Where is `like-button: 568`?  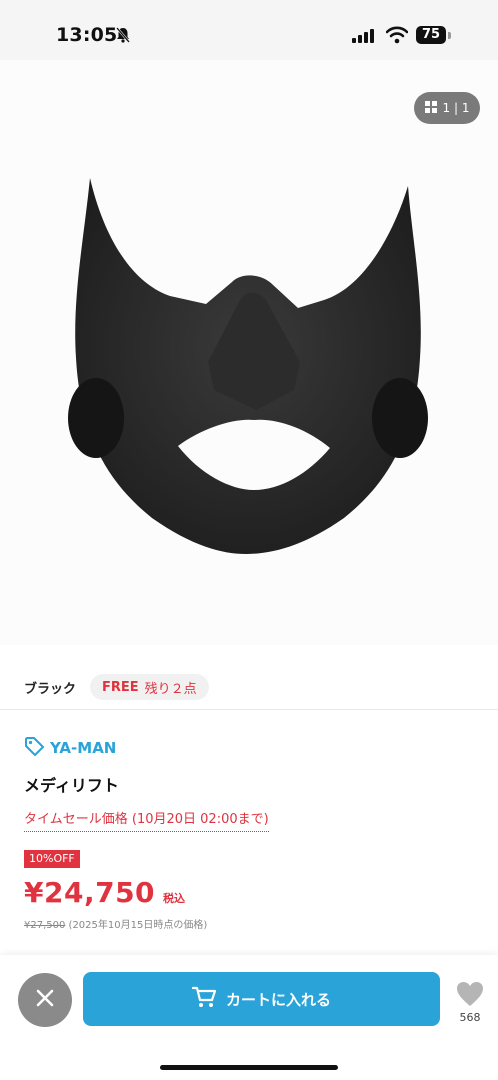 like-button: 568 is located at coordinates (470, 1002).